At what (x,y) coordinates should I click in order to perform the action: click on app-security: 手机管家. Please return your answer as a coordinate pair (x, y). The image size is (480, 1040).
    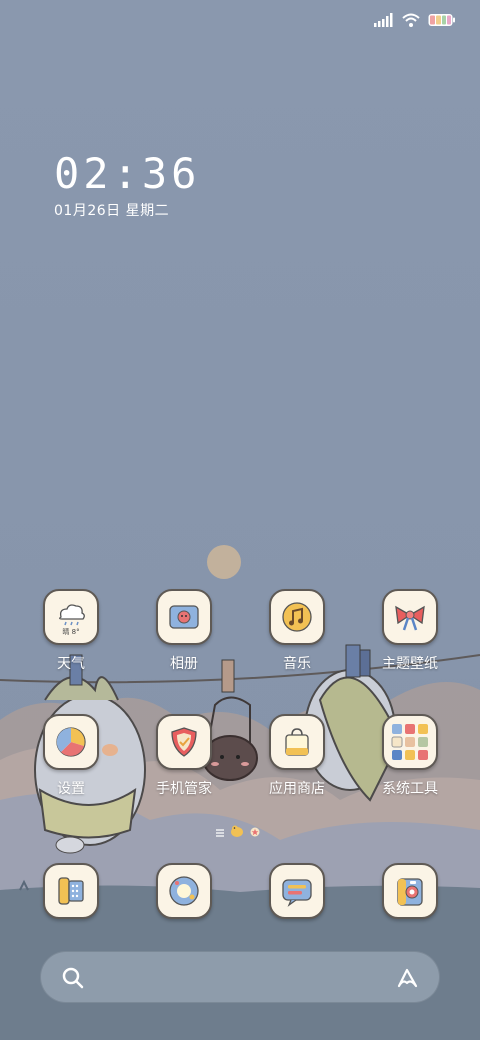
    Looking at the image, I should click on (184, 756).